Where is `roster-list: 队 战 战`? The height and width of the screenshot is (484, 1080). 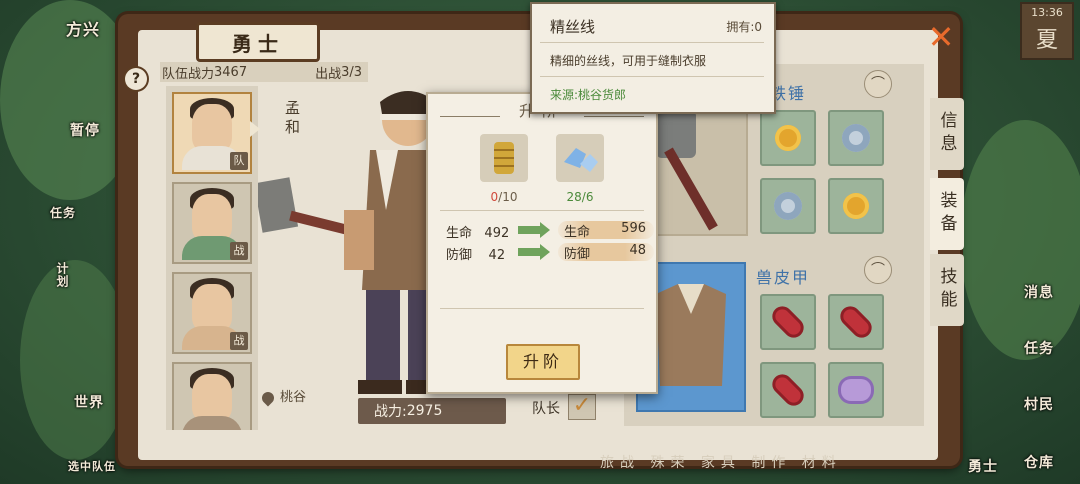
roster-list: 队 战 战 is located at coordinates (212, 258).